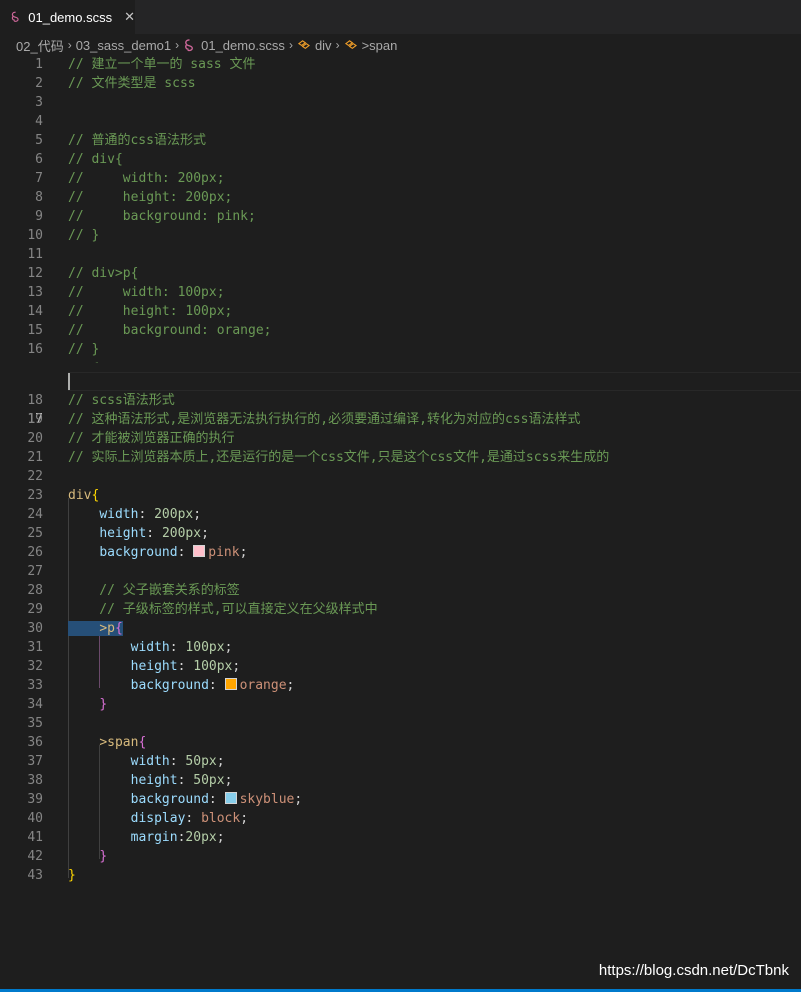 This screenshot has width=801, height=992. I want to click on line-number: 28, so click(35, 590).